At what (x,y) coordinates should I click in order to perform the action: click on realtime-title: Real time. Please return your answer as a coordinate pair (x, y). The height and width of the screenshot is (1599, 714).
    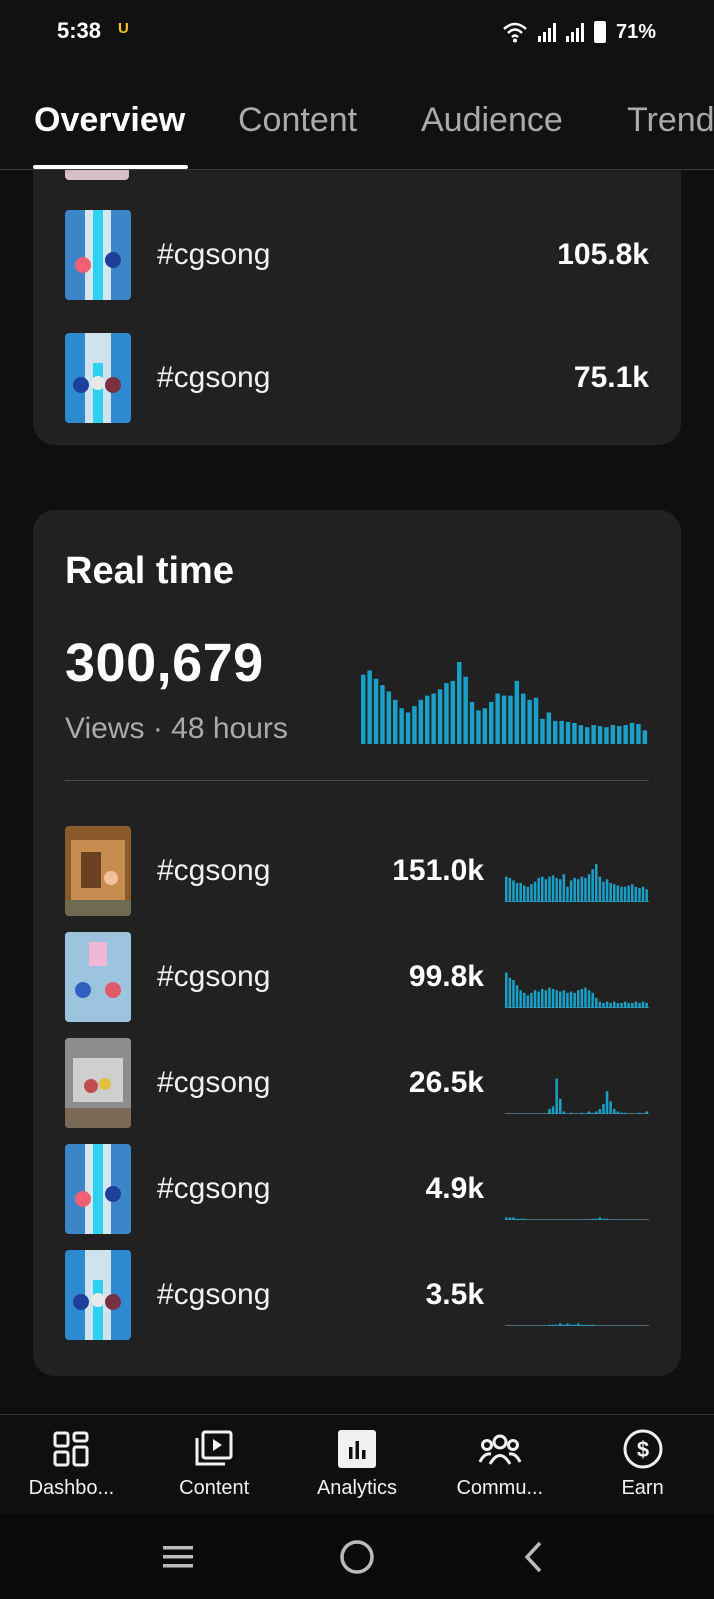
    Looking at the image, I should click on (149, 571).